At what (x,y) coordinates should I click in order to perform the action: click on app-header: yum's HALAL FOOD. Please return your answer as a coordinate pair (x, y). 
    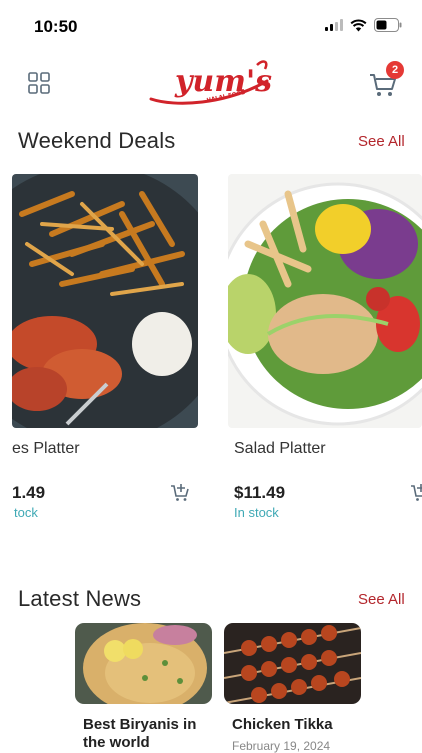
    Looking at the image, I should click on (211, 83).